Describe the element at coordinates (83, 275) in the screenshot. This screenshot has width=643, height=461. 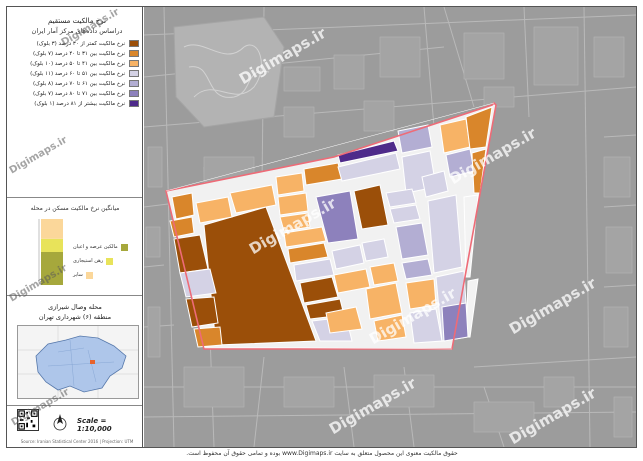
I see `bar-legend-item: سایر` at that location.